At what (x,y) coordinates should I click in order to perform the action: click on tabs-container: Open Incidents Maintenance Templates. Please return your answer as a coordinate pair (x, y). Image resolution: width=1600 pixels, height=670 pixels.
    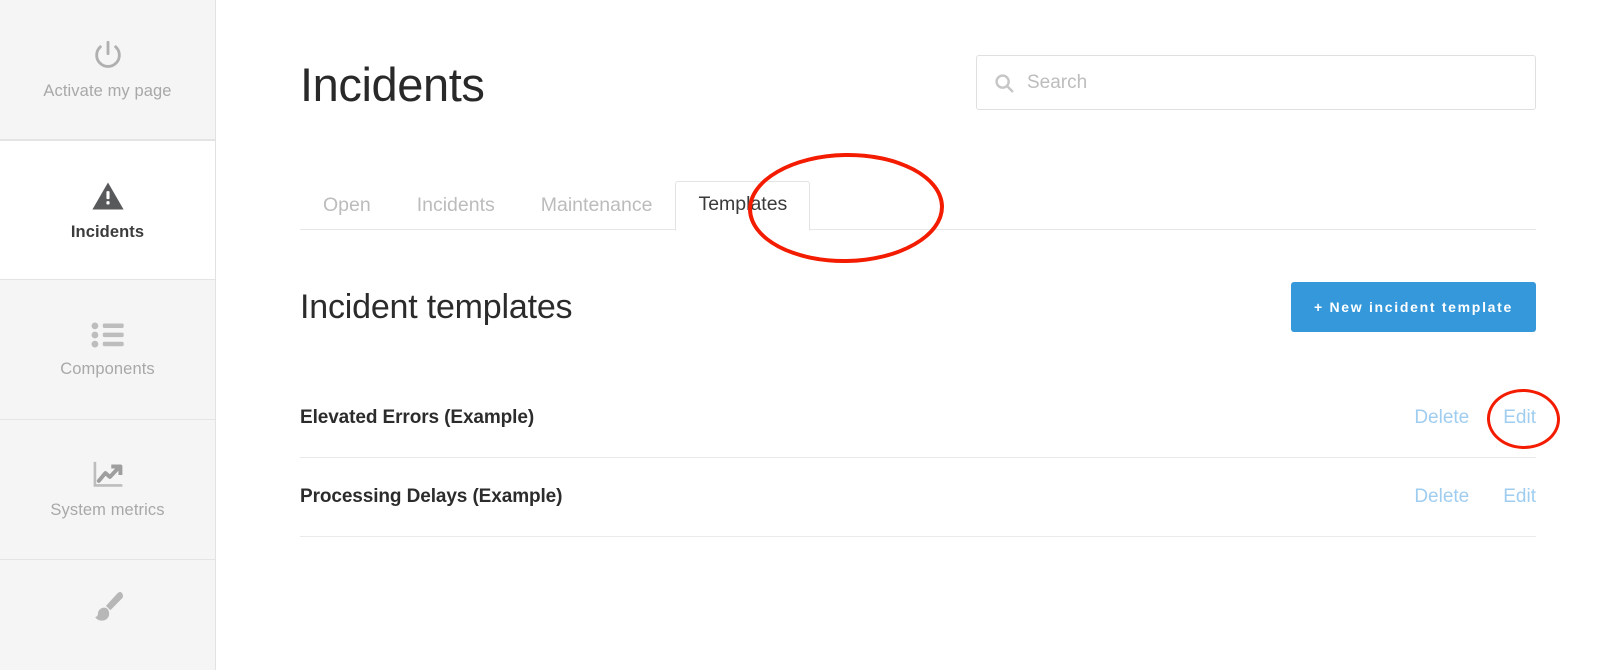
    Looking at the image, I should click on (918, 200).